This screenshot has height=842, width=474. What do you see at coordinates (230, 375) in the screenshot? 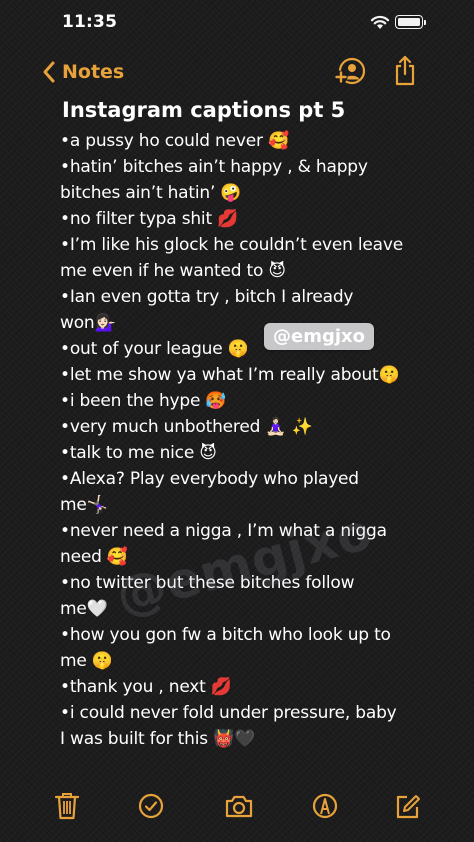
I see `note-line: •let me show ya what I’m really about🤫` at bounding box center [230, 375].